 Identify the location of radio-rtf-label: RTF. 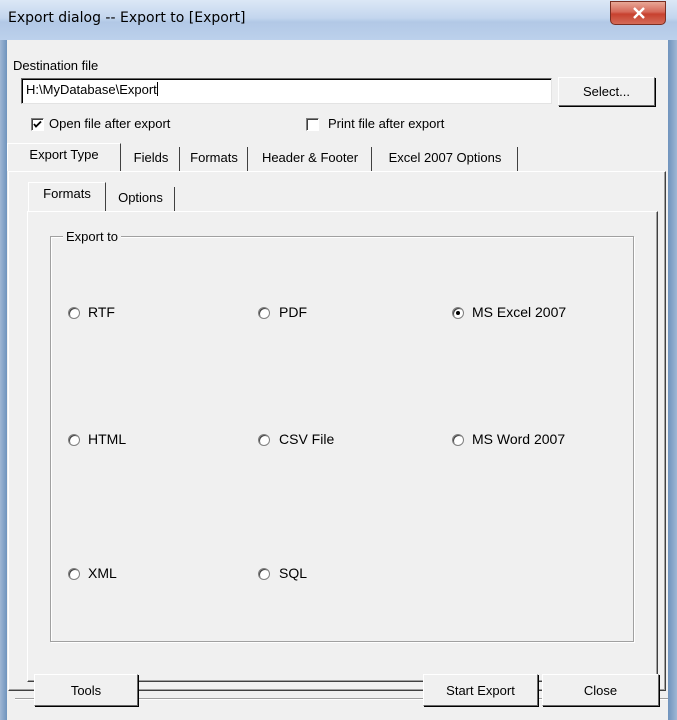
(101, 312).